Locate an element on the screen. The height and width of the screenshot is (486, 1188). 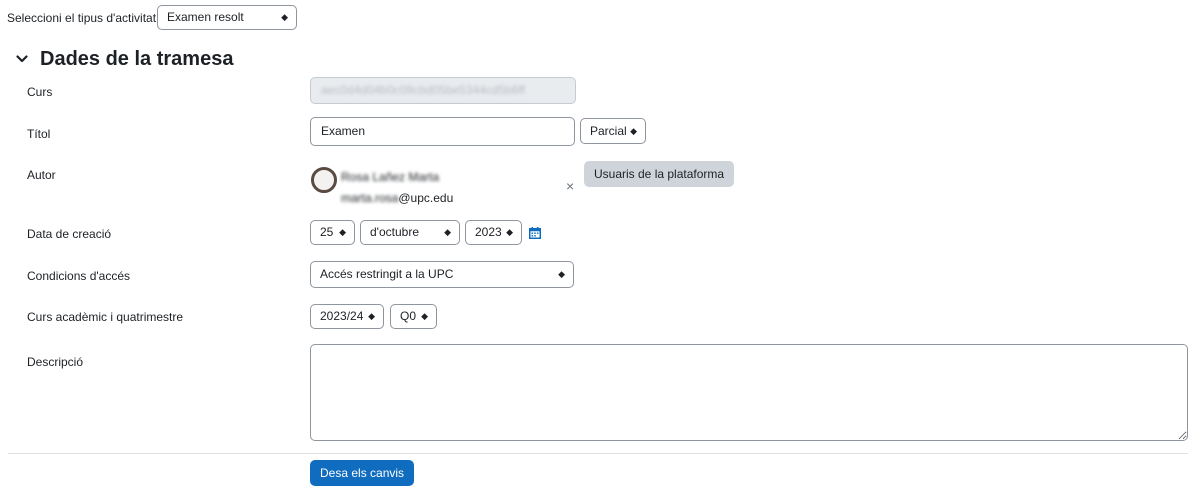
curs-label: Curs is located at coordinates (40, 92).